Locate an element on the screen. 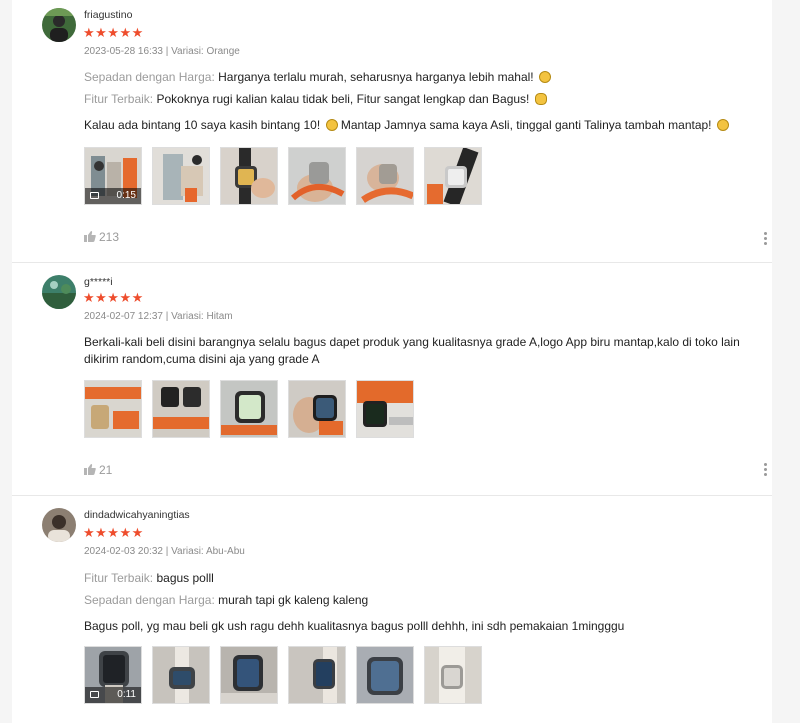 This screenshot has width=800, height=723. like-button: 213 is located at coordinates (101, 237).